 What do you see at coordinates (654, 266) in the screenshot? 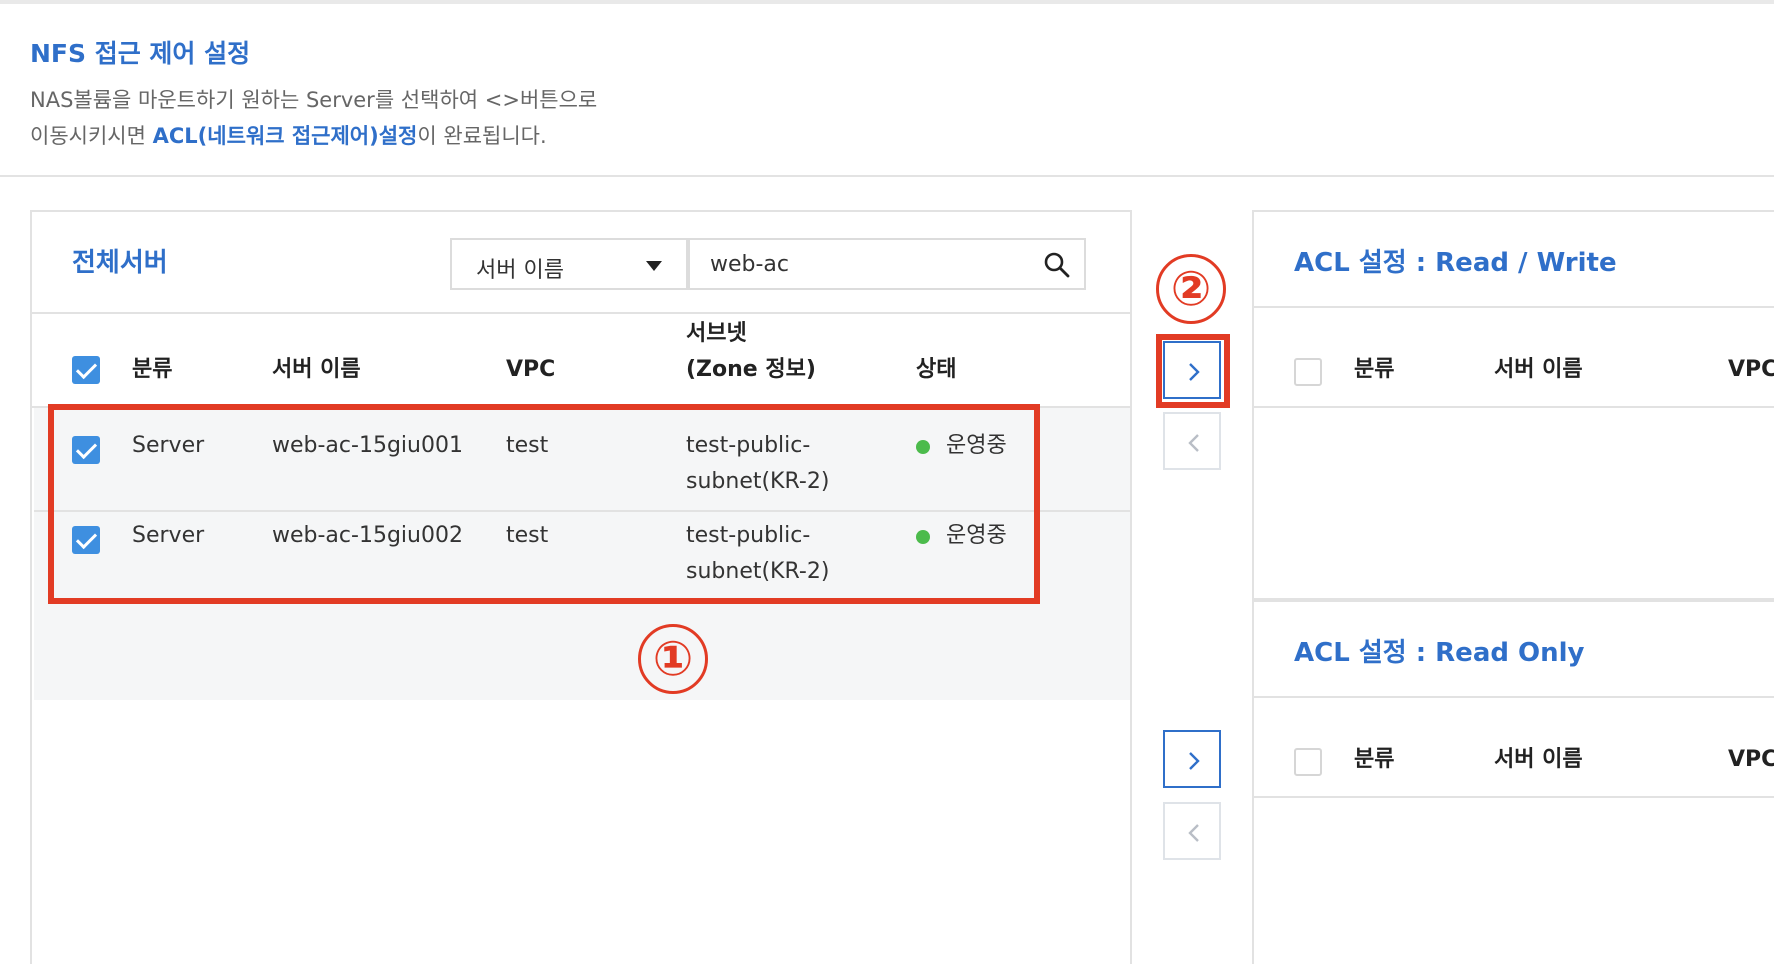
I see `caret-down-icon` at bounding box center [654, 266].